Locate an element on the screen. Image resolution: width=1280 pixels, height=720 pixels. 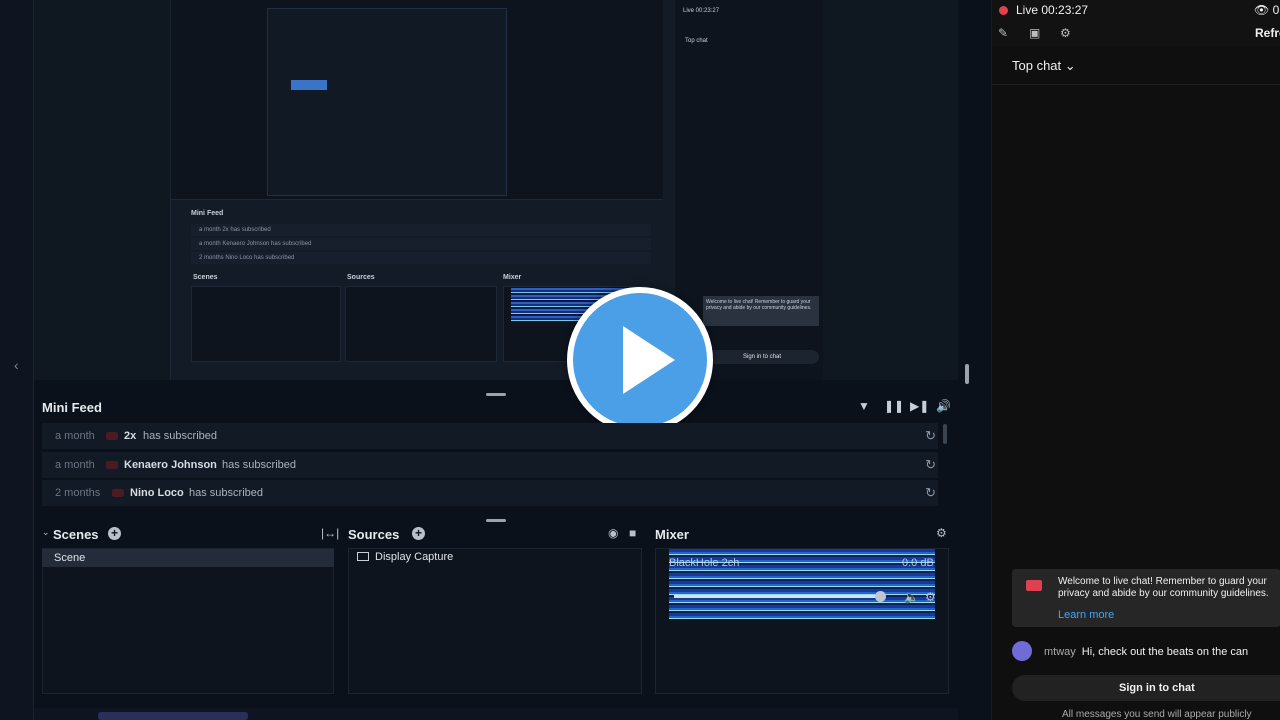
add-source-icon: + is located at coordinates (418, 533).